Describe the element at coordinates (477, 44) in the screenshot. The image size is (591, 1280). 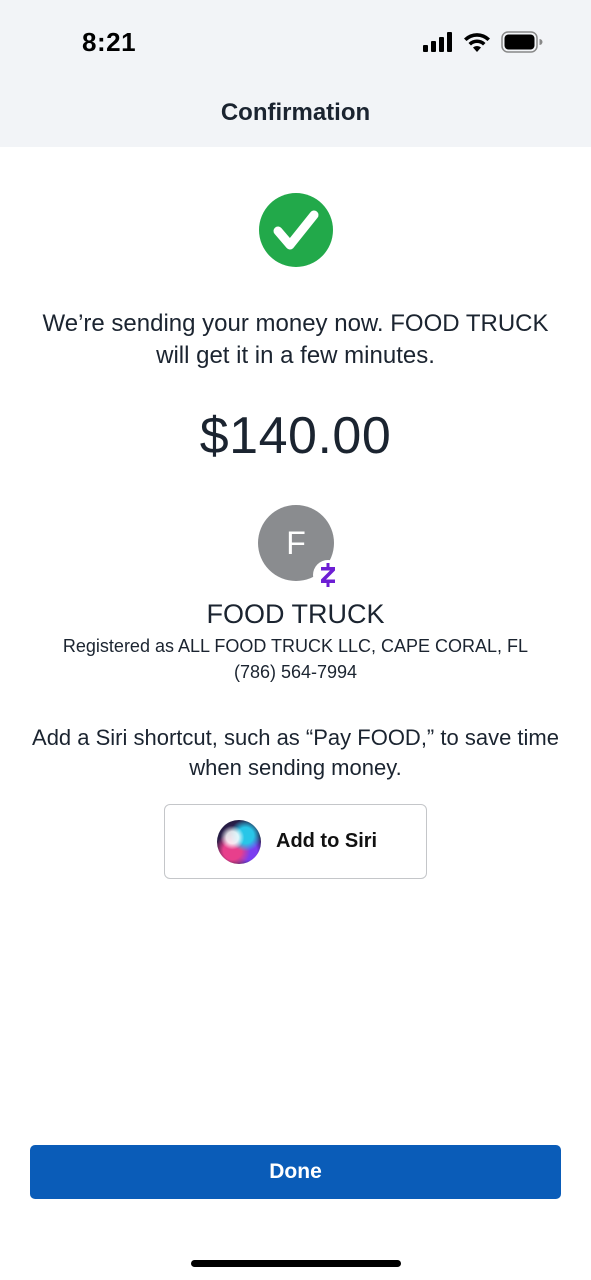
I see `wifi-icon` at that location.